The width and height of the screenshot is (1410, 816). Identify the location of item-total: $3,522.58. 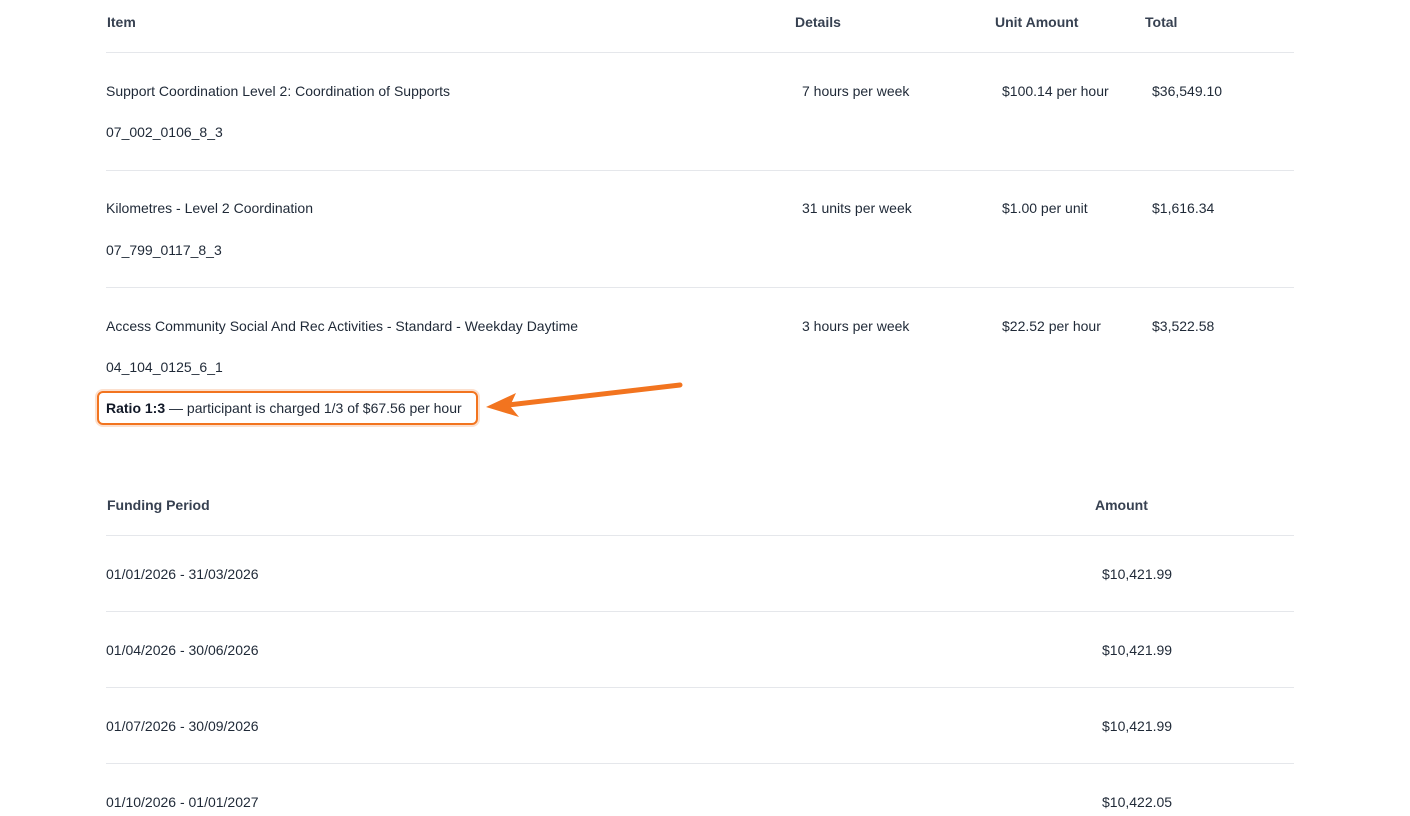
(1183, 326).